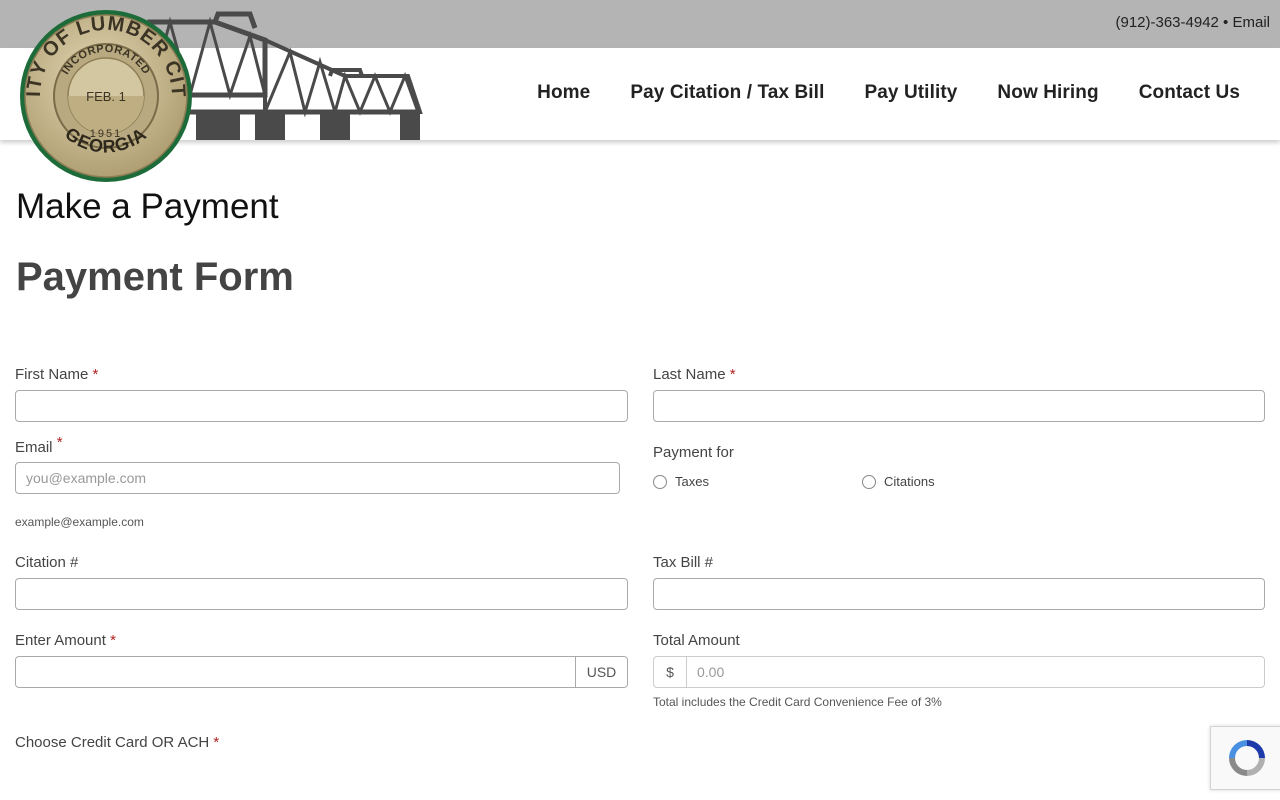 This screenshot has height=800, width=1280. What do you see at coordinates (285, 75) in the screenshot?
I see `bridge-graphic` at bounding box center [285, 75].